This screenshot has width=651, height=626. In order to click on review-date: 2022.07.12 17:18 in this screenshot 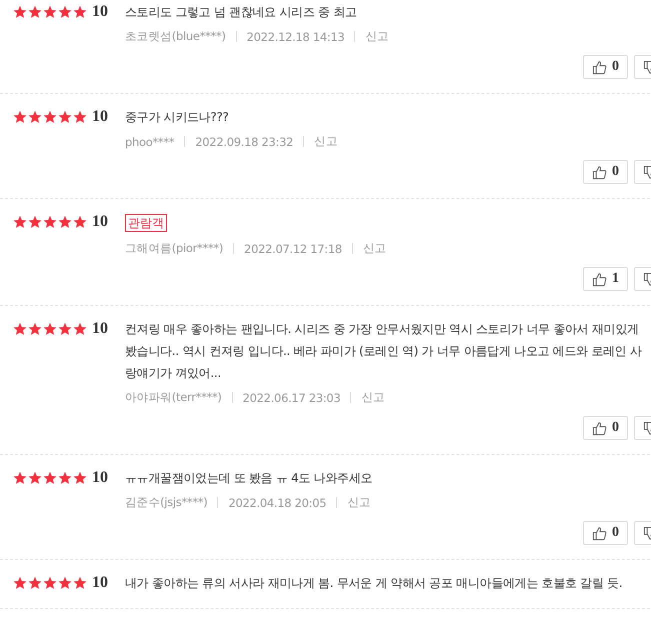, I will do `click(293, 249)`.